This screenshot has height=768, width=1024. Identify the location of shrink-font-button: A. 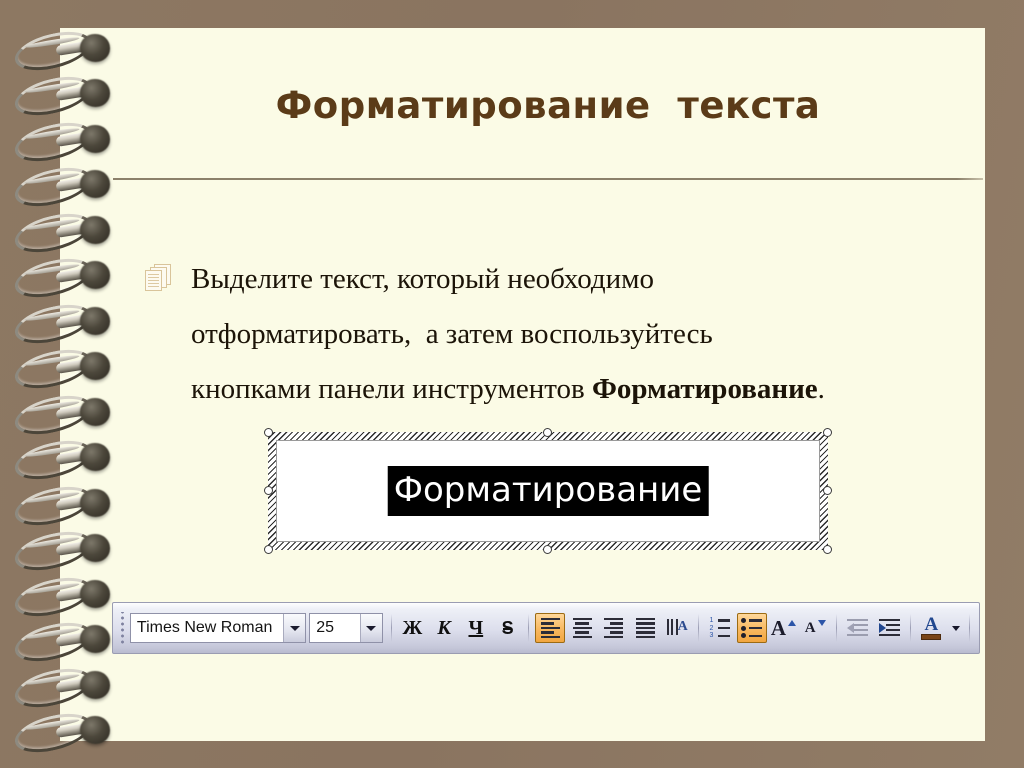
(815, 628).